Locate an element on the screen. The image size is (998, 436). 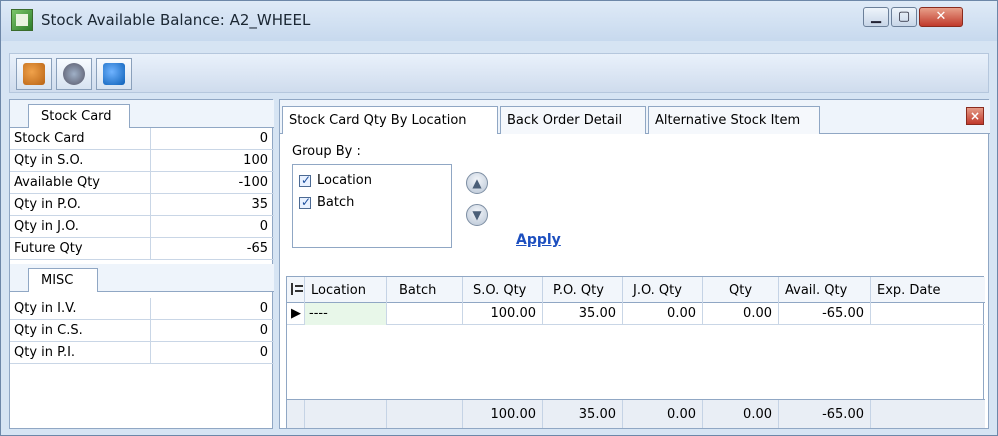
grid-footer: 100.00 35.00 0.00 0.00 -65.00 is located at coordinates (636, 413).